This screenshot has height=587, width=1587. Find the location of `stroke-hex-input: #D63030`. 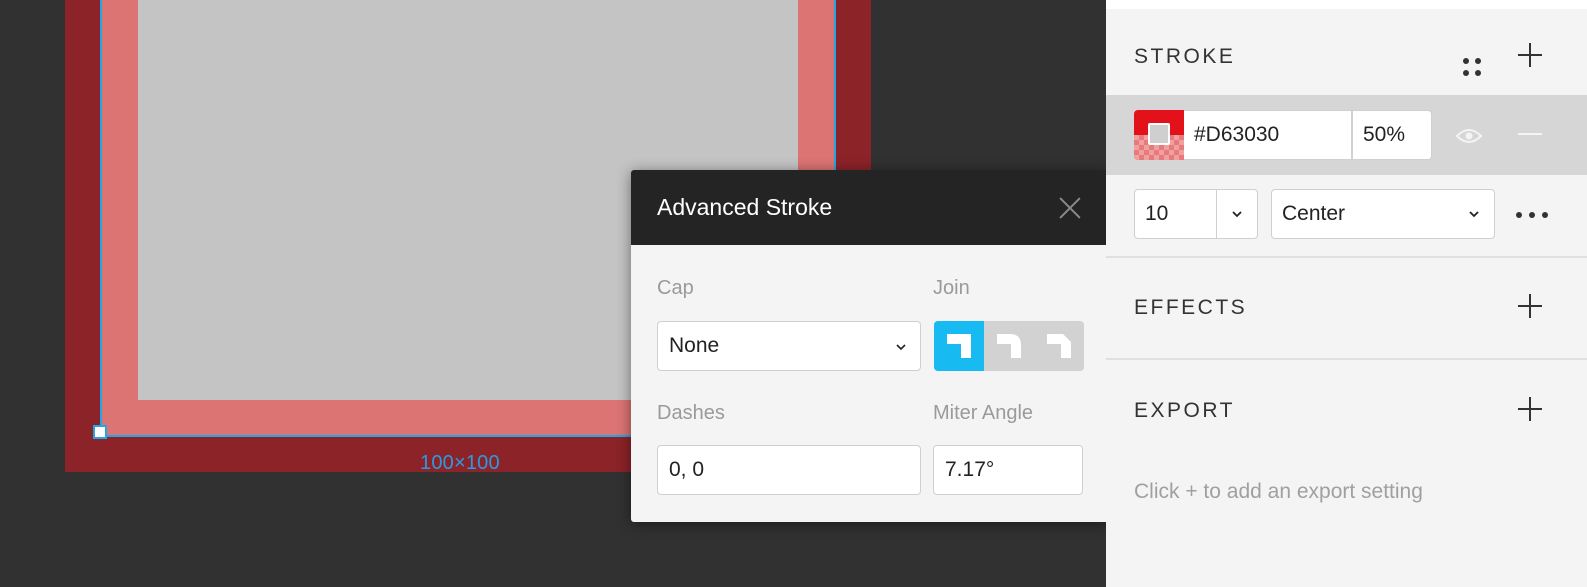

stroke-hex-input: #D63030 is located at coordinates (1268, 135).